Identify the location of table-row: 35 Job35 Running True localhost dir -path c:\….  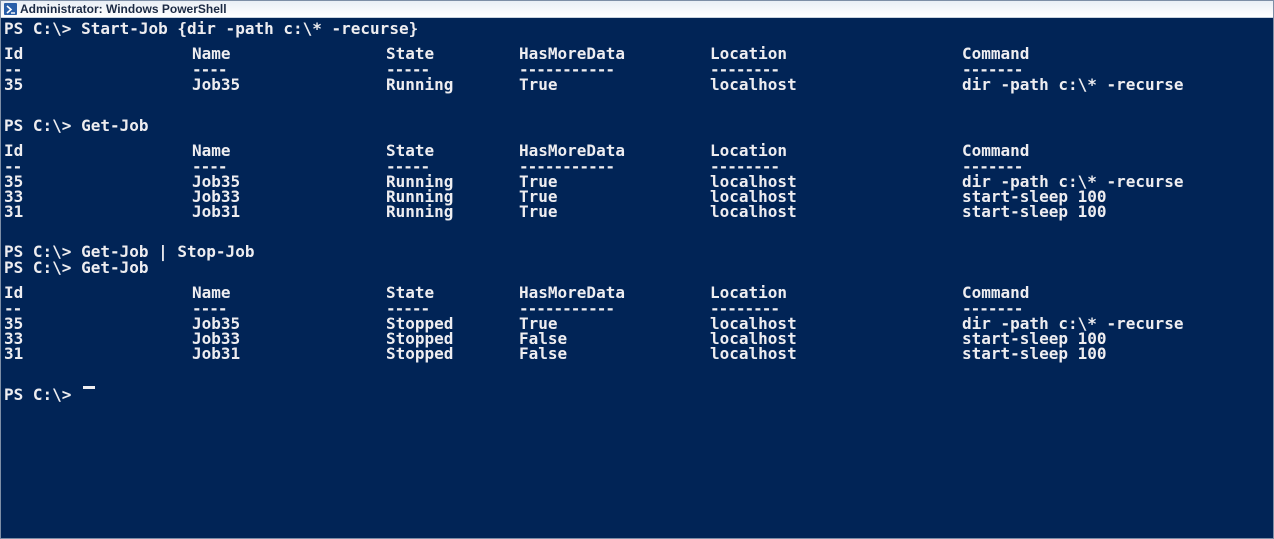
(638, 84).